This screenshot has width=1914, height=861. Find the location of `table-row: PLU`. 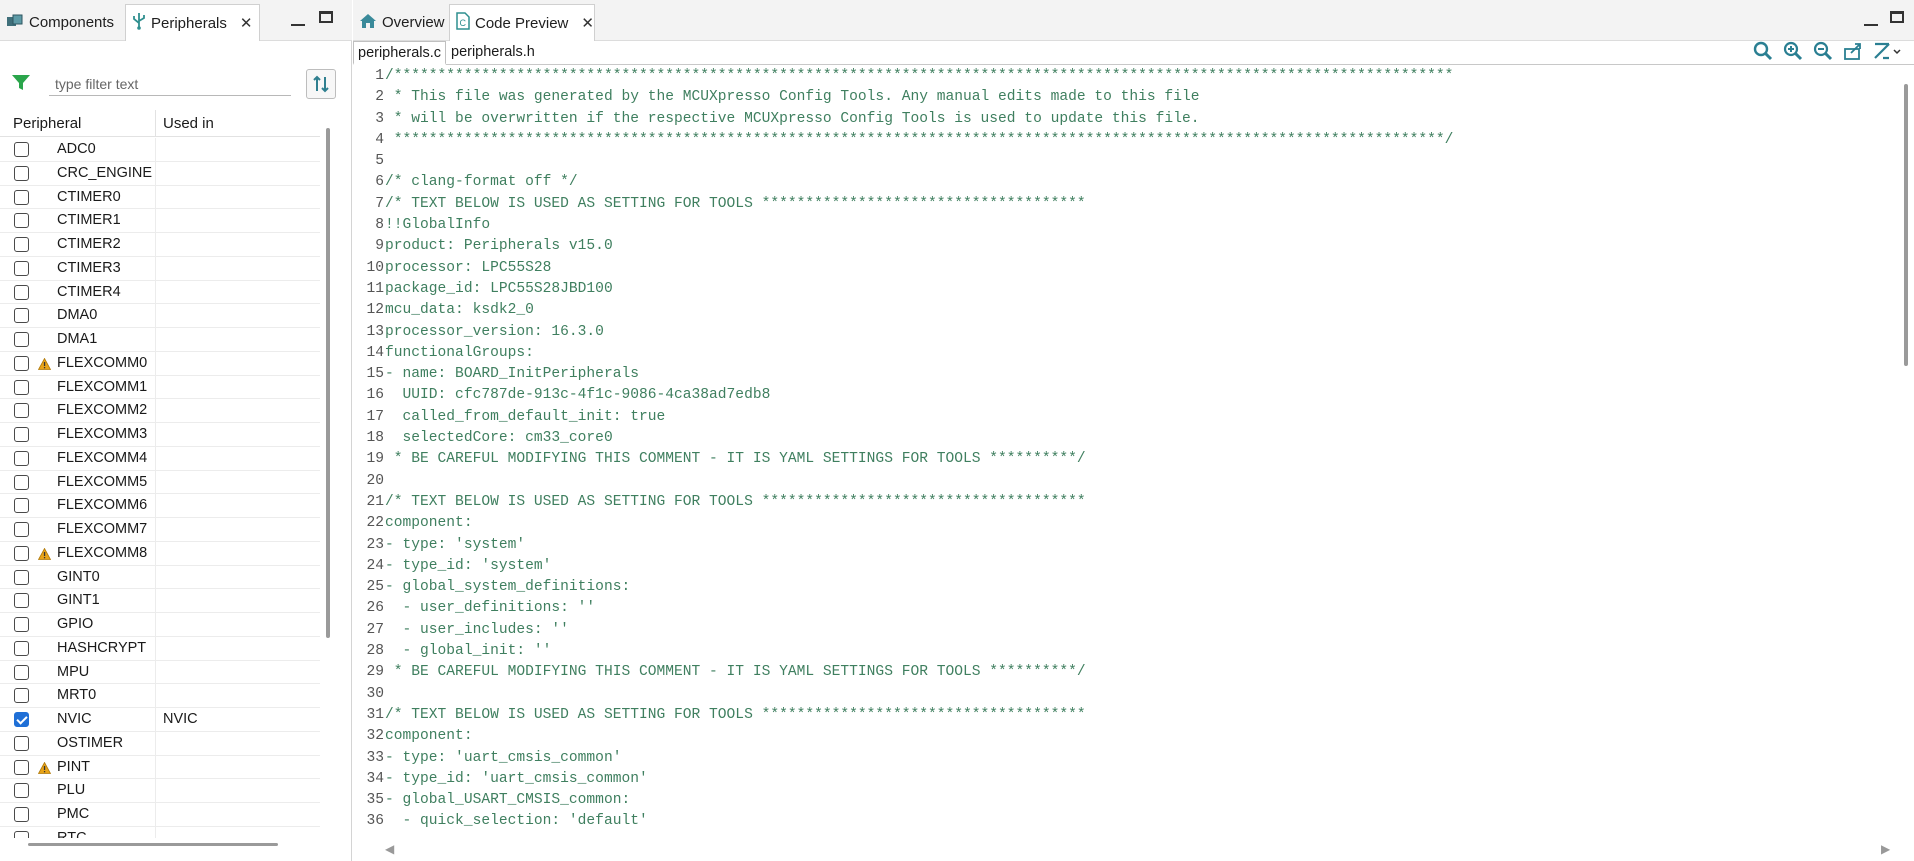

table-row: PLU is located at coordinates (160, 791).